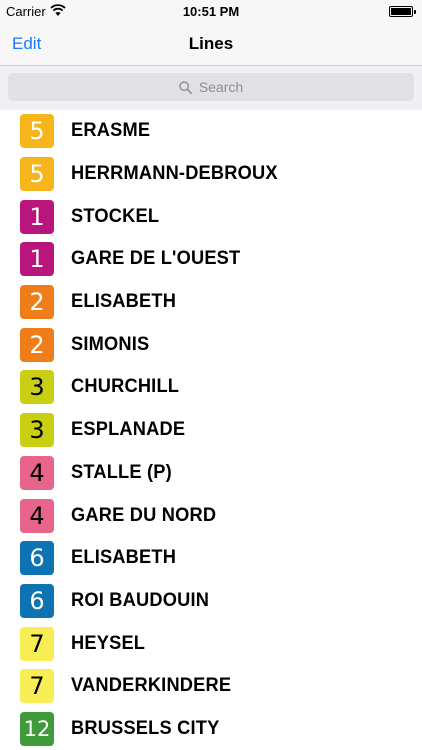 This screenshot has height=750, width=422. What do you see at coordinates (174, 174) in the screenshot?
I see `line-destination: HERRMANN-DEBROUX` at bounding box center [174, 174].